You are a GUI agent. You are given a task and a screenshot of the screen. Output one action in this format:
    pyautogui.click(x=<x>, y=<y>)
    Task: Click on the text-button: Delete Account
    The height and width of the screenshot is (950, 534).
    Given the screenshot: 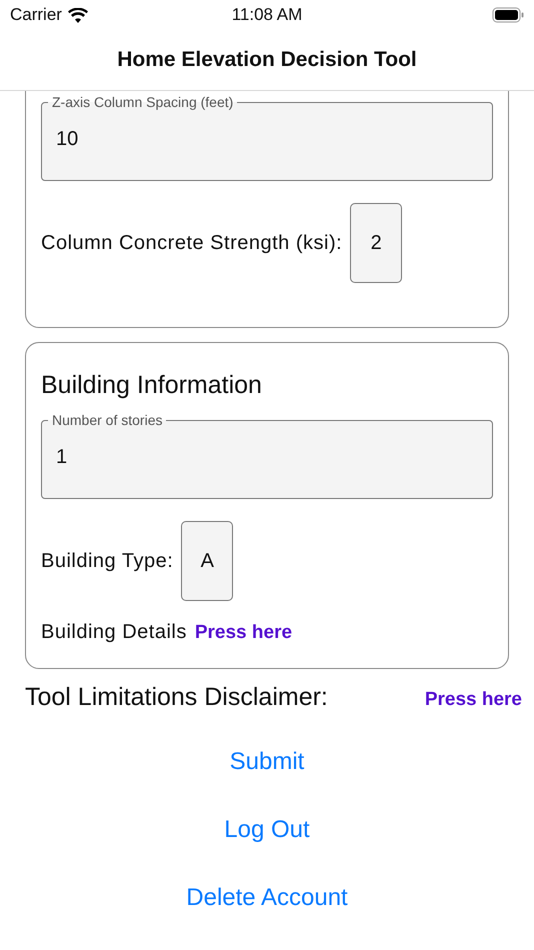 What is the action you would take?
    pyautogui.click(x=267, y=898)
    